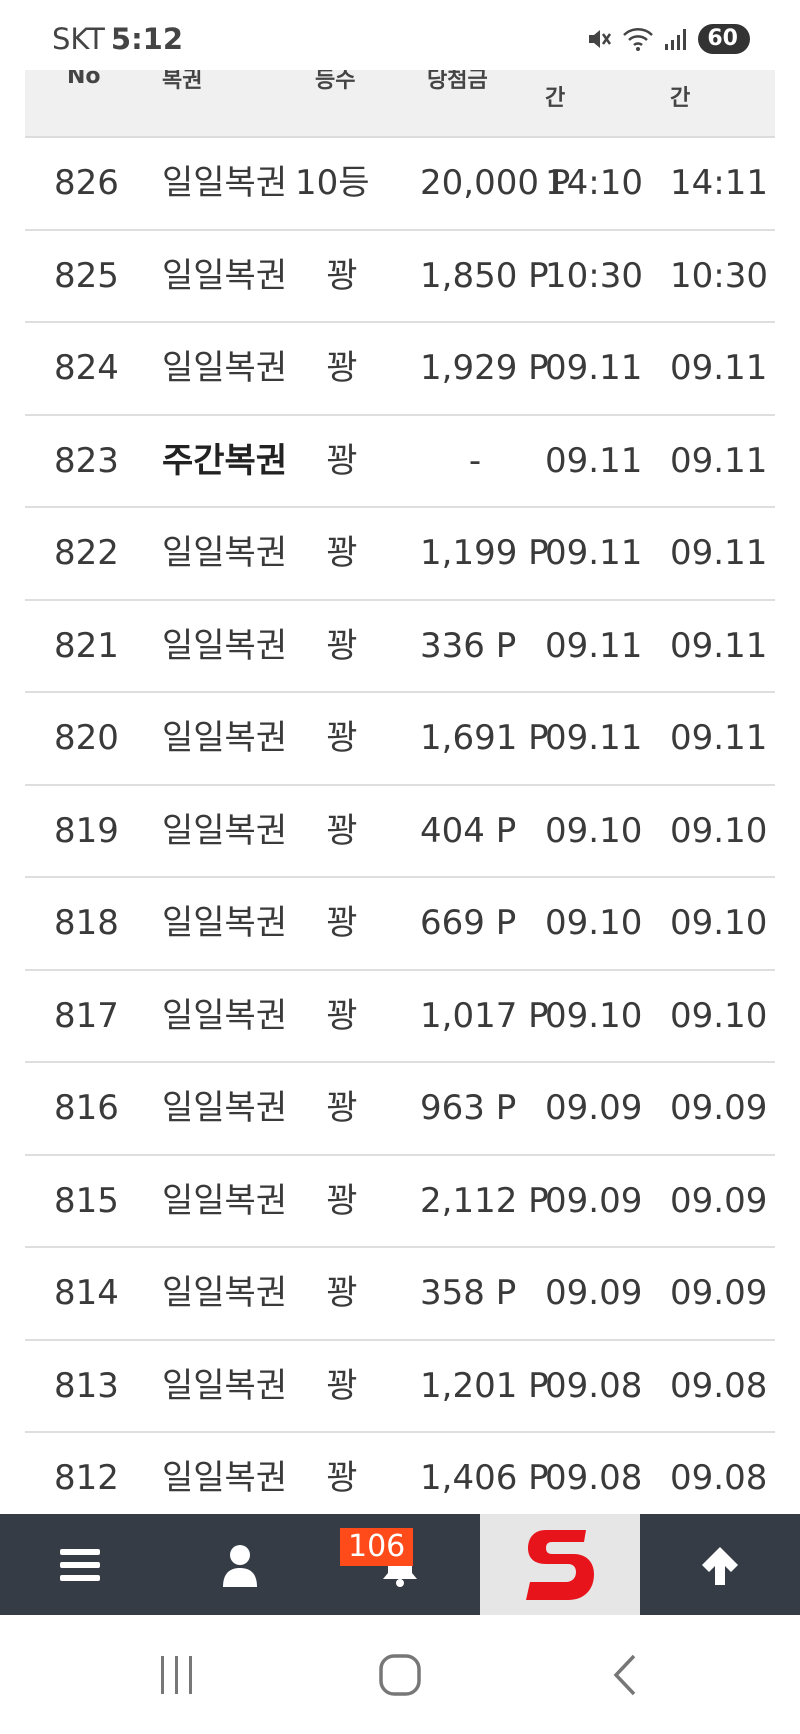 Image resolution: width=800 pixels, height=1734 pixels. Describe the element at coordinates (86, 1108) in the screenshot. I see `row-no: 816` at that location.